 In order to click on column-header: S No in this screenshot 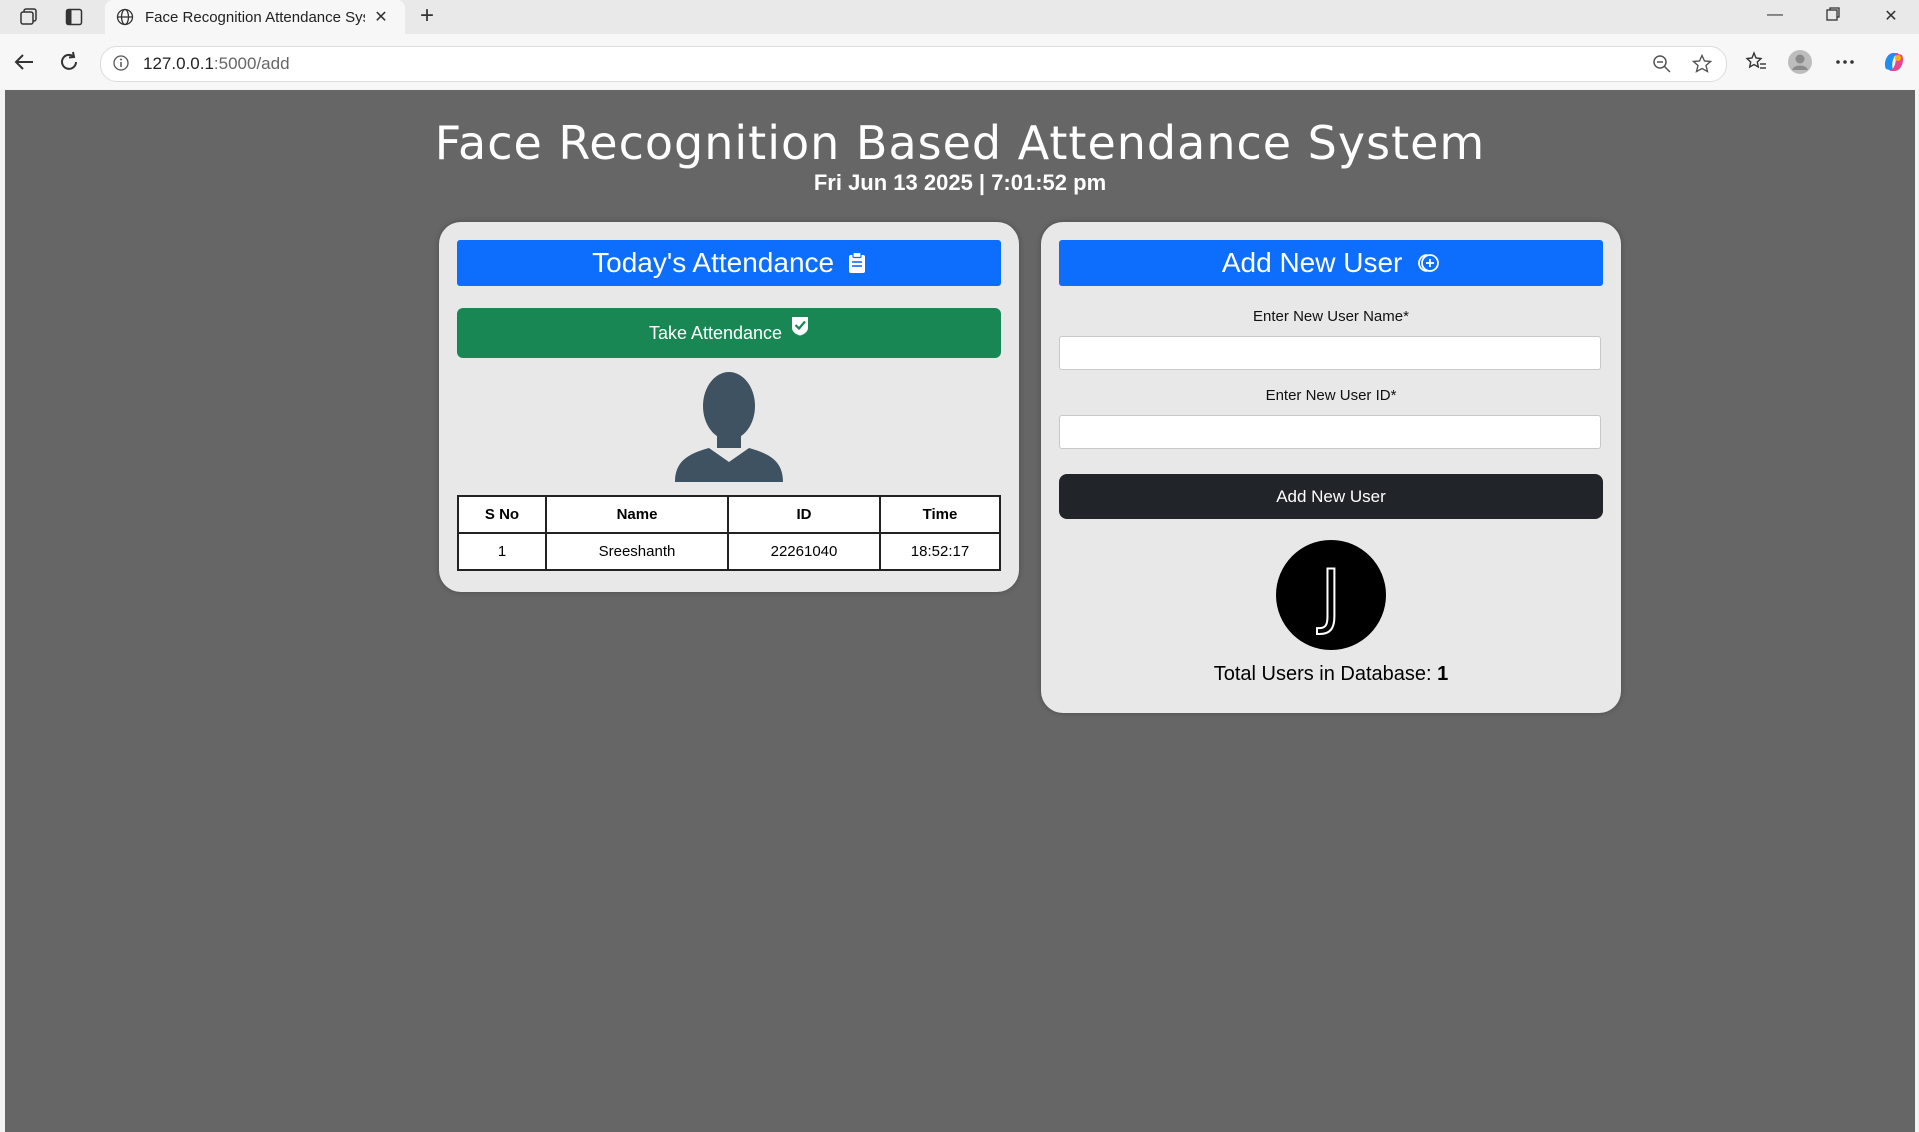, I will do `click(502, 514)`.